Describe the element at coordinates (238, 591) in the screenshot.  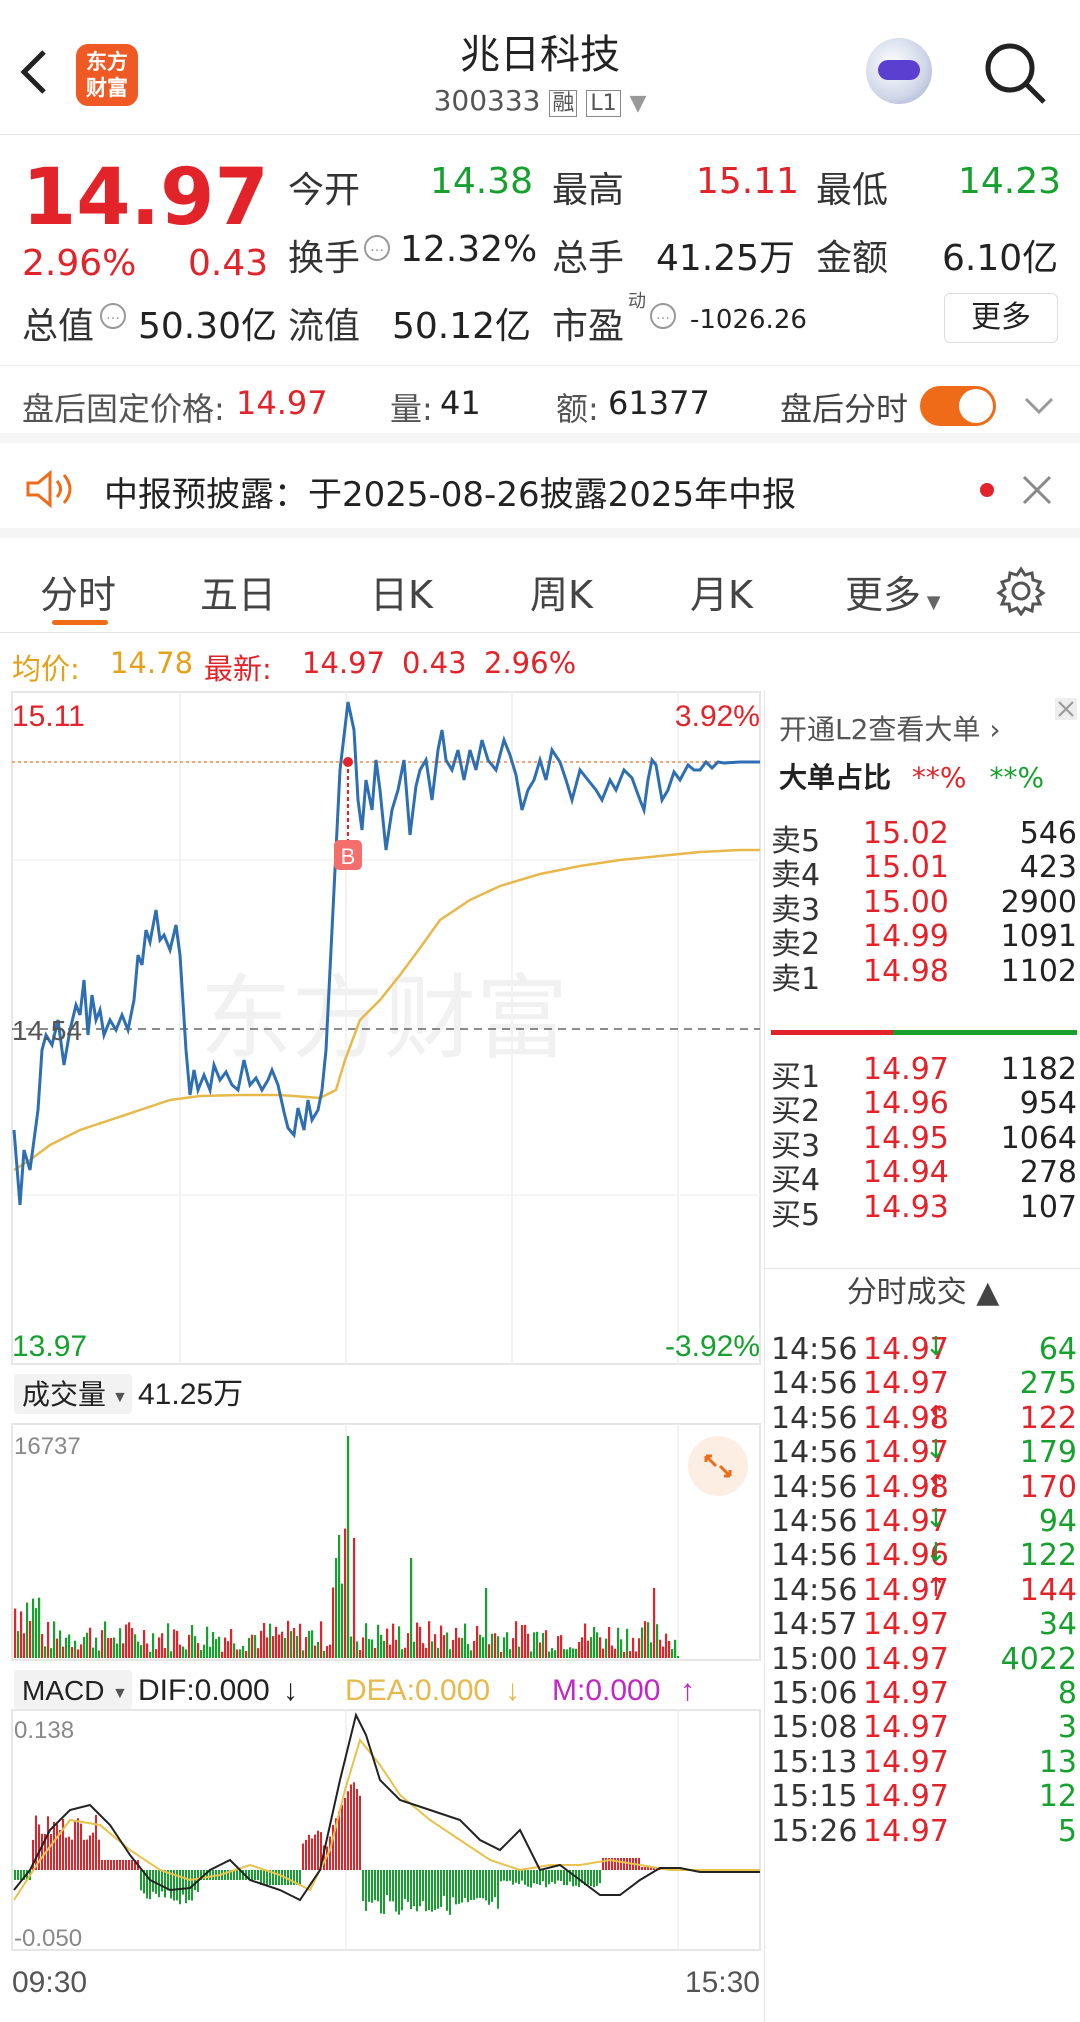
I see `tab-5day: 五日` at that location.